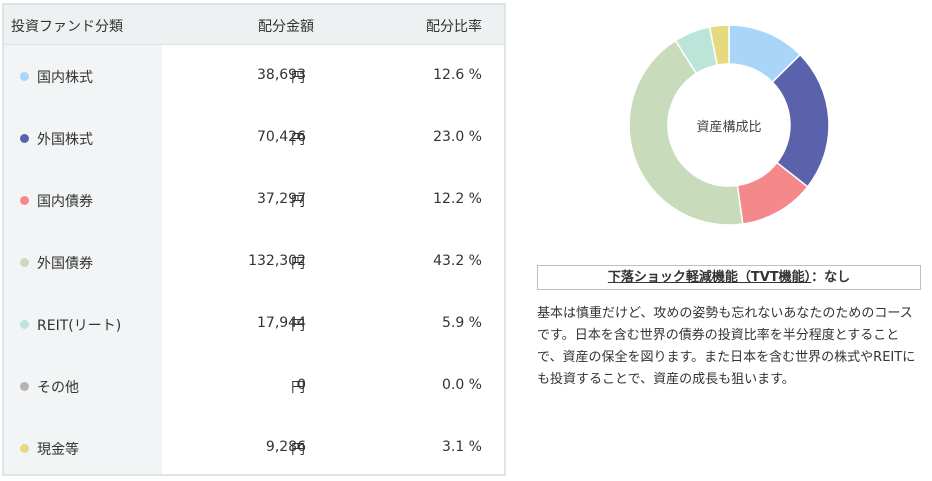 Image resolution: width=932 pixels, height=481 pixels. What do you see at coordinates (254, 386) in the screenshot?
I see `table-row: その他 0 円 0.0 %` at bounding box center [254, 386].